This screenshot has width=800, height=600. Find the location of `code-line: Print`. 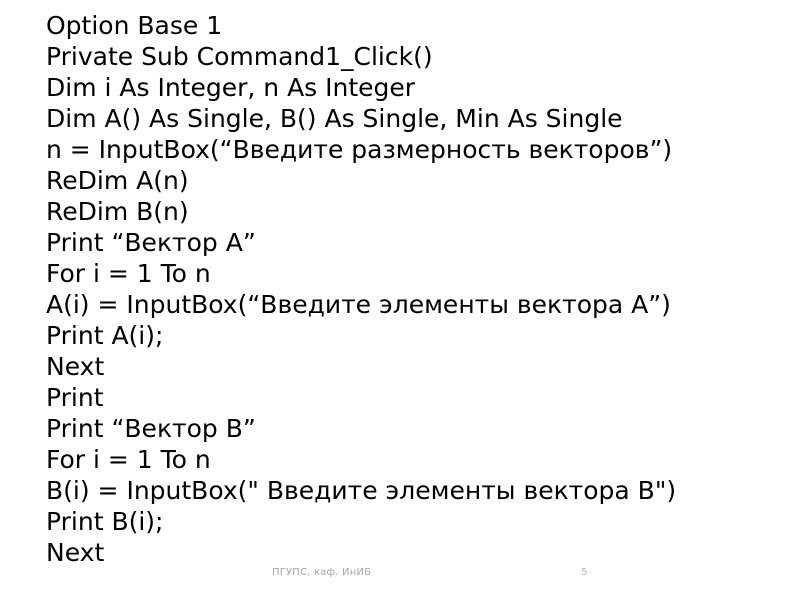

code-line: Print is located at coordinates (75, 397).